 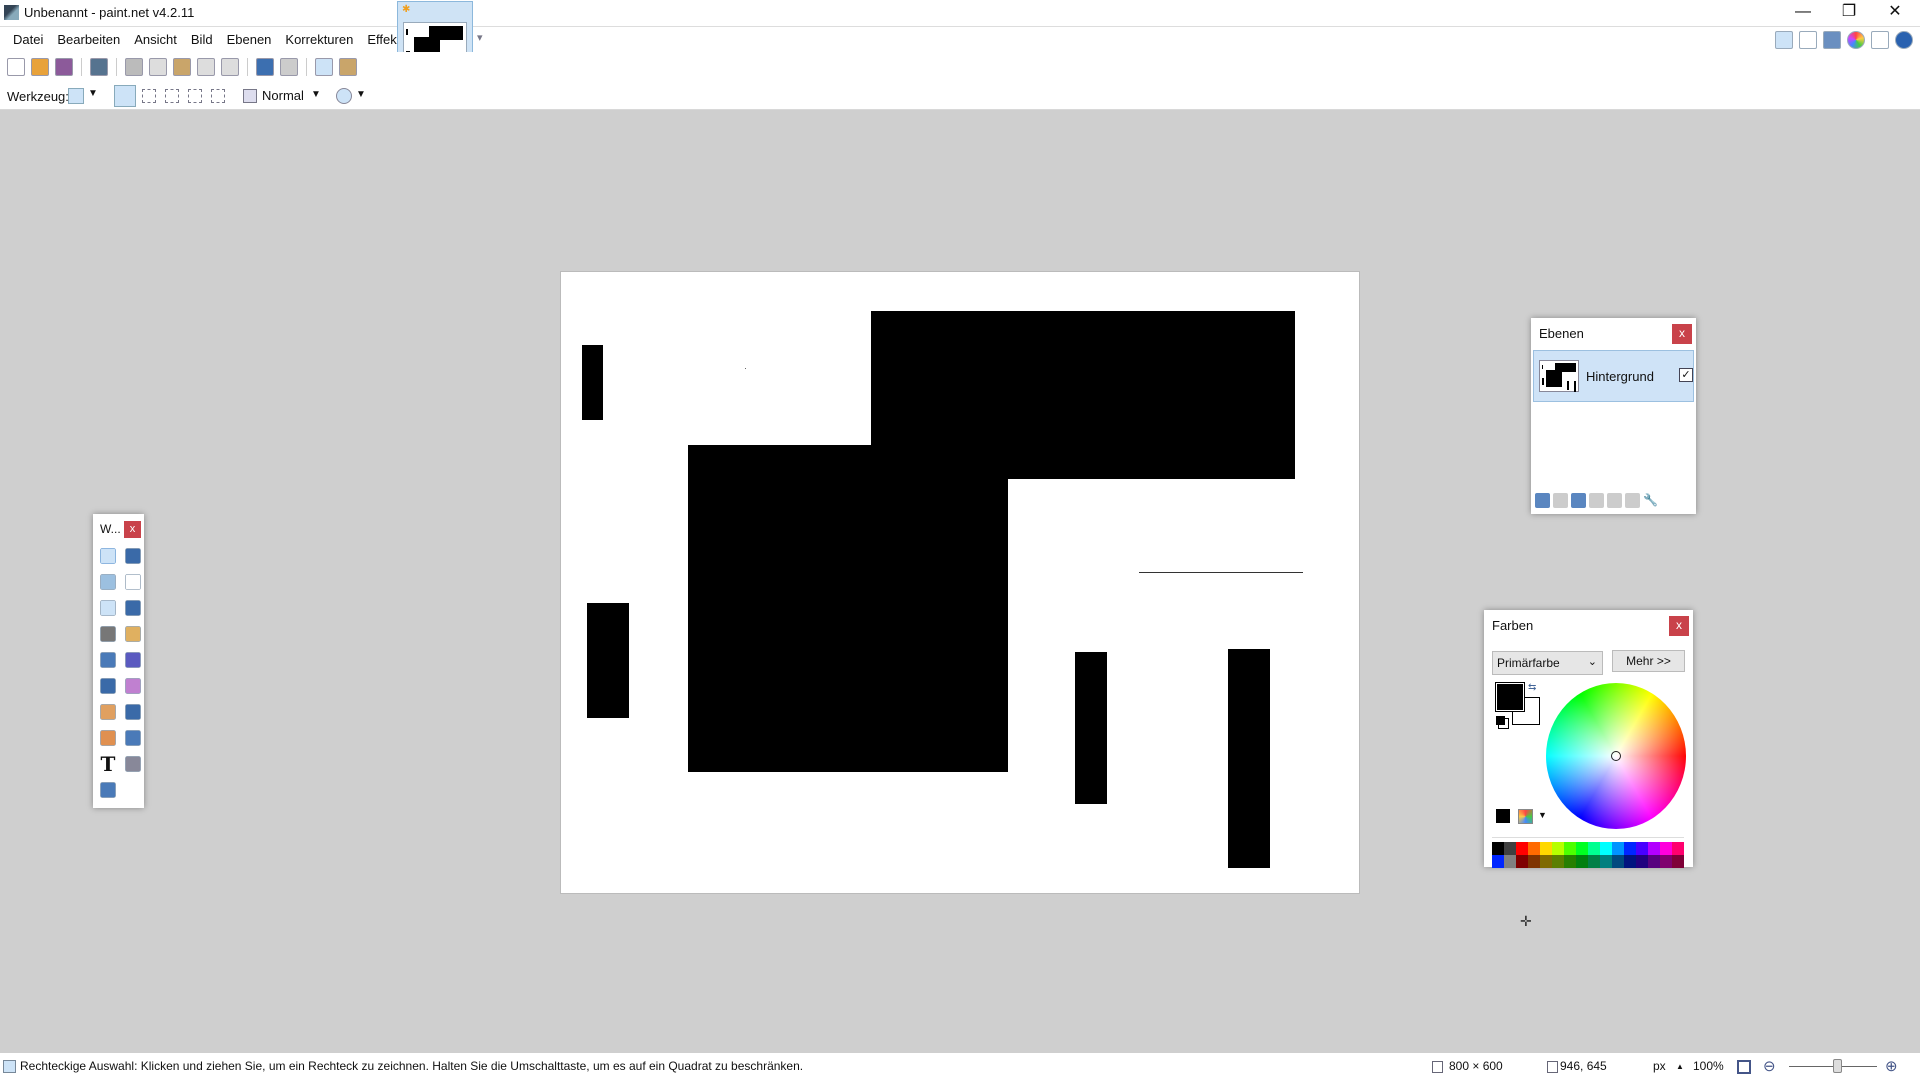 I want to click on zoom-slider, so click(x=1833, y=1066).